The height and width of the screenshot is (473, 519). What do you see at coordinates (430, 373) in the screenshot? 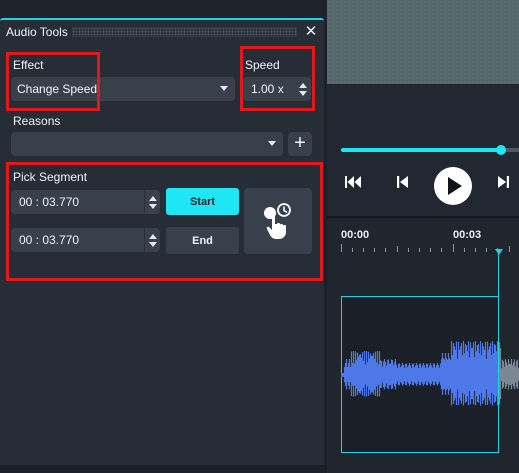
I see `audio-waveform` at bounding box center [430, 373].